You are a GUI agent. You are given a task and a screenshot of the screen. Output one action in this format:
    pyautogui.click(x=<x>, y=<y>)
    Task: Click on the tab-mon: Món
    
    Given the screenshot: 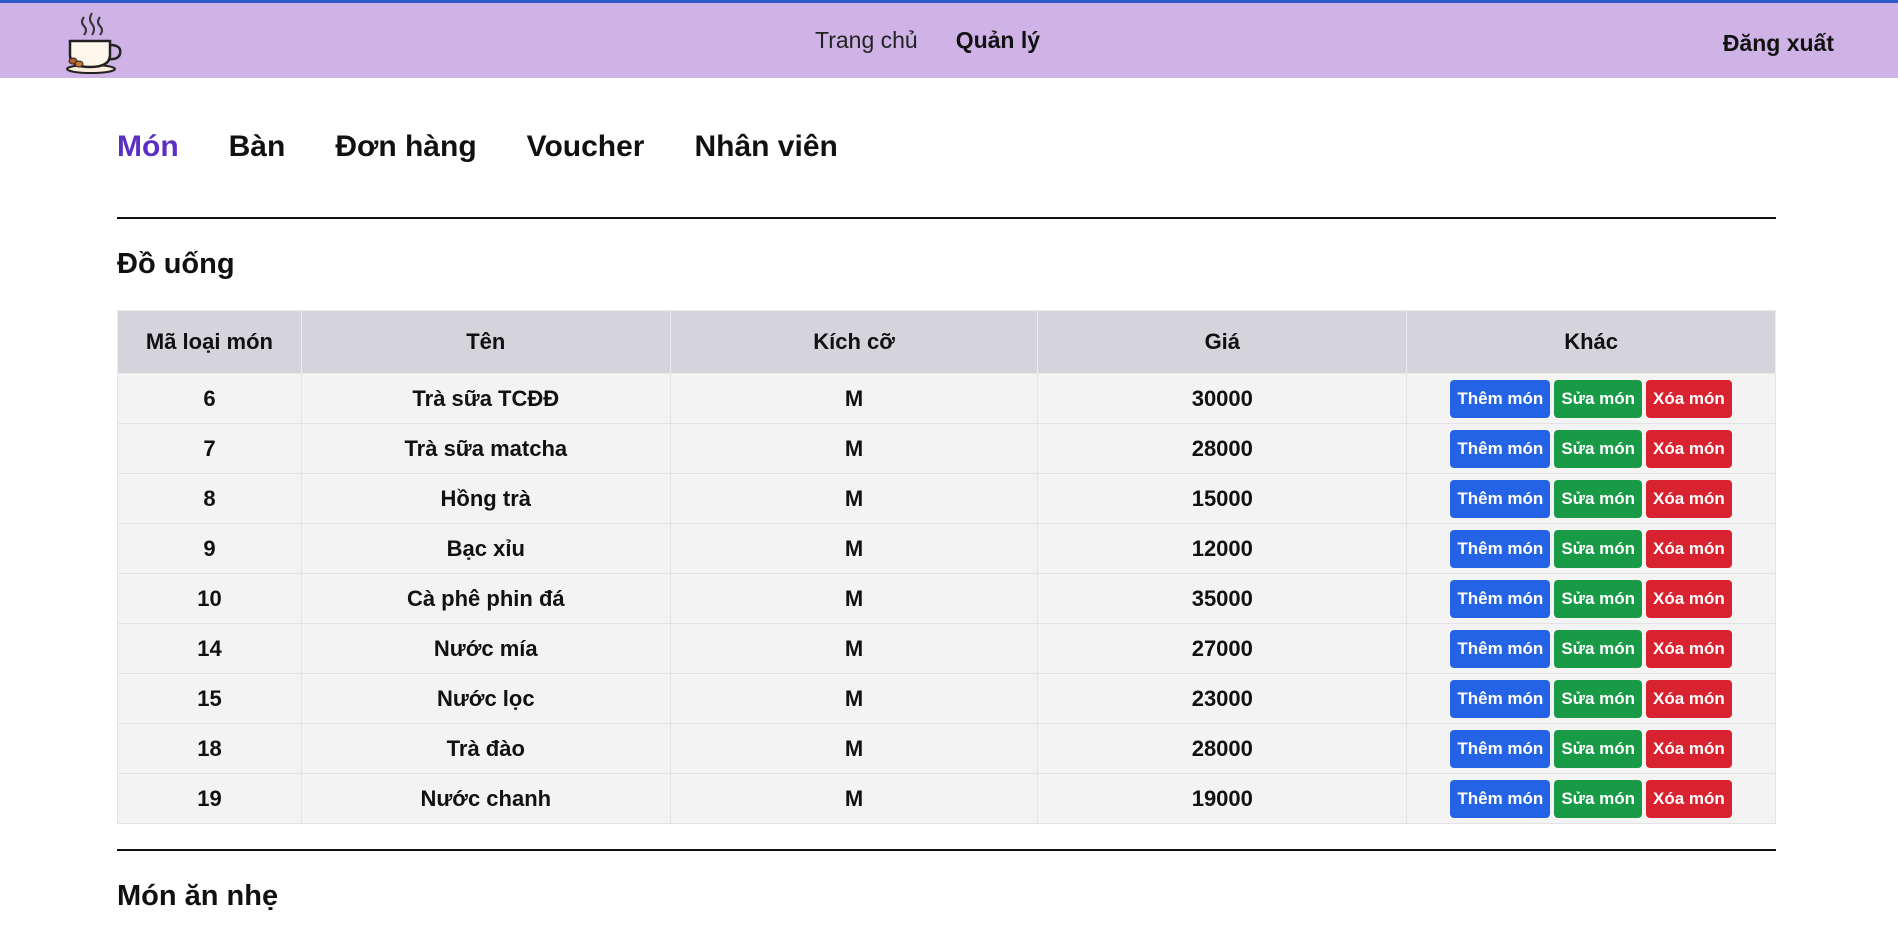 What is the action you would take?
    pyautogui.click(x=148, y=147)
    